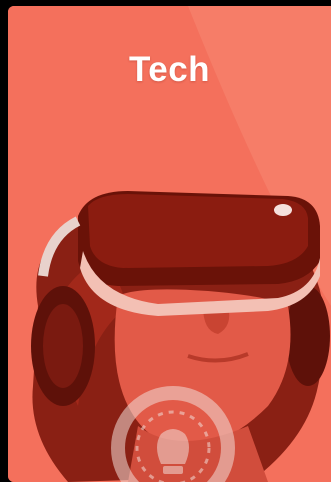 This screenshot has height=482, width=331. Describe the element at coordinates (173, 434) in the screenshot. I see `lightbulb-logo-icon` at that location.